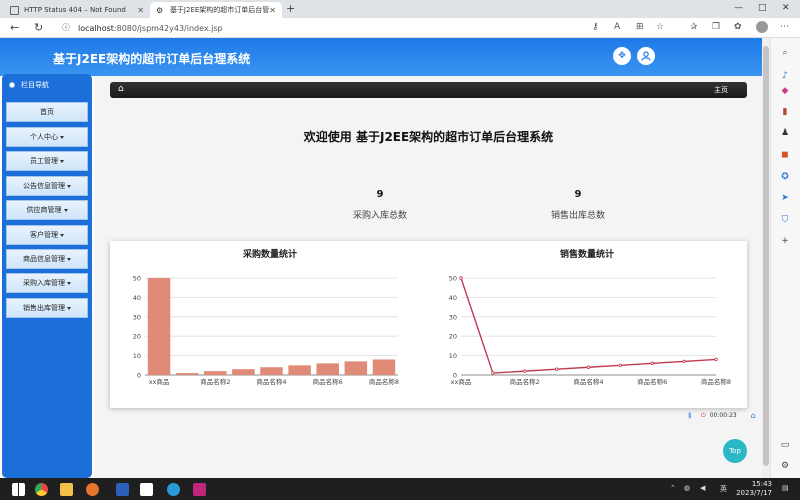 Image resolution: width=800 pixels, height=500 pixels. I want to click on page-scrollbar, so click(766, 258).